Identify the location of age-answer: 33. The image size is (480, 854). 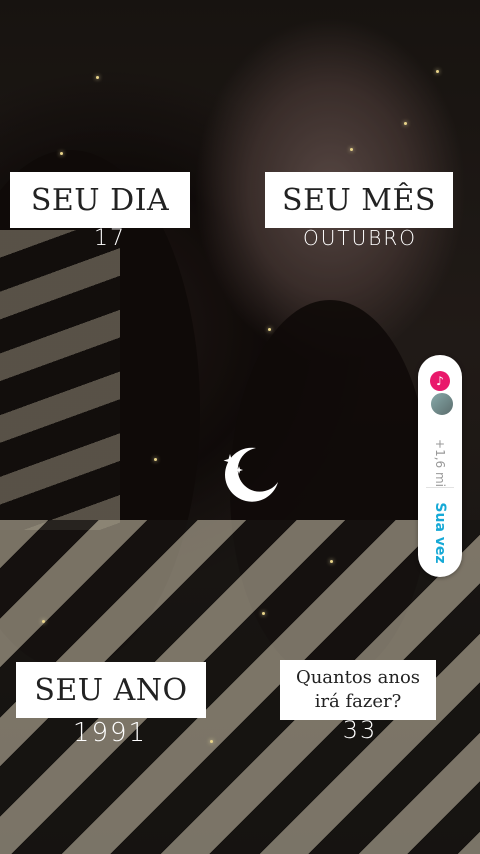
(360, 730).